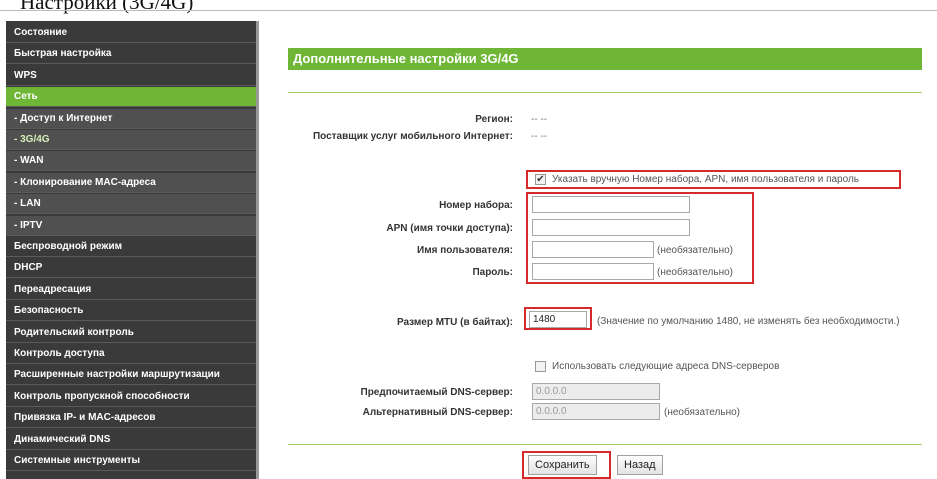 This screenshot has height=479, width=937. What do you see at coordinates (131, 204) in the screenshot?
I see `sidebar-item-8: - LAN` at bounding box center [131, 204].